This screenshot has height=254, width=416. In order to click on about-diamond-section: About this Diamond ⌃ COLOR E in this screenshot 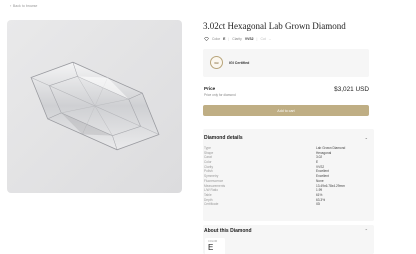, I will do `click(288, 239)`.